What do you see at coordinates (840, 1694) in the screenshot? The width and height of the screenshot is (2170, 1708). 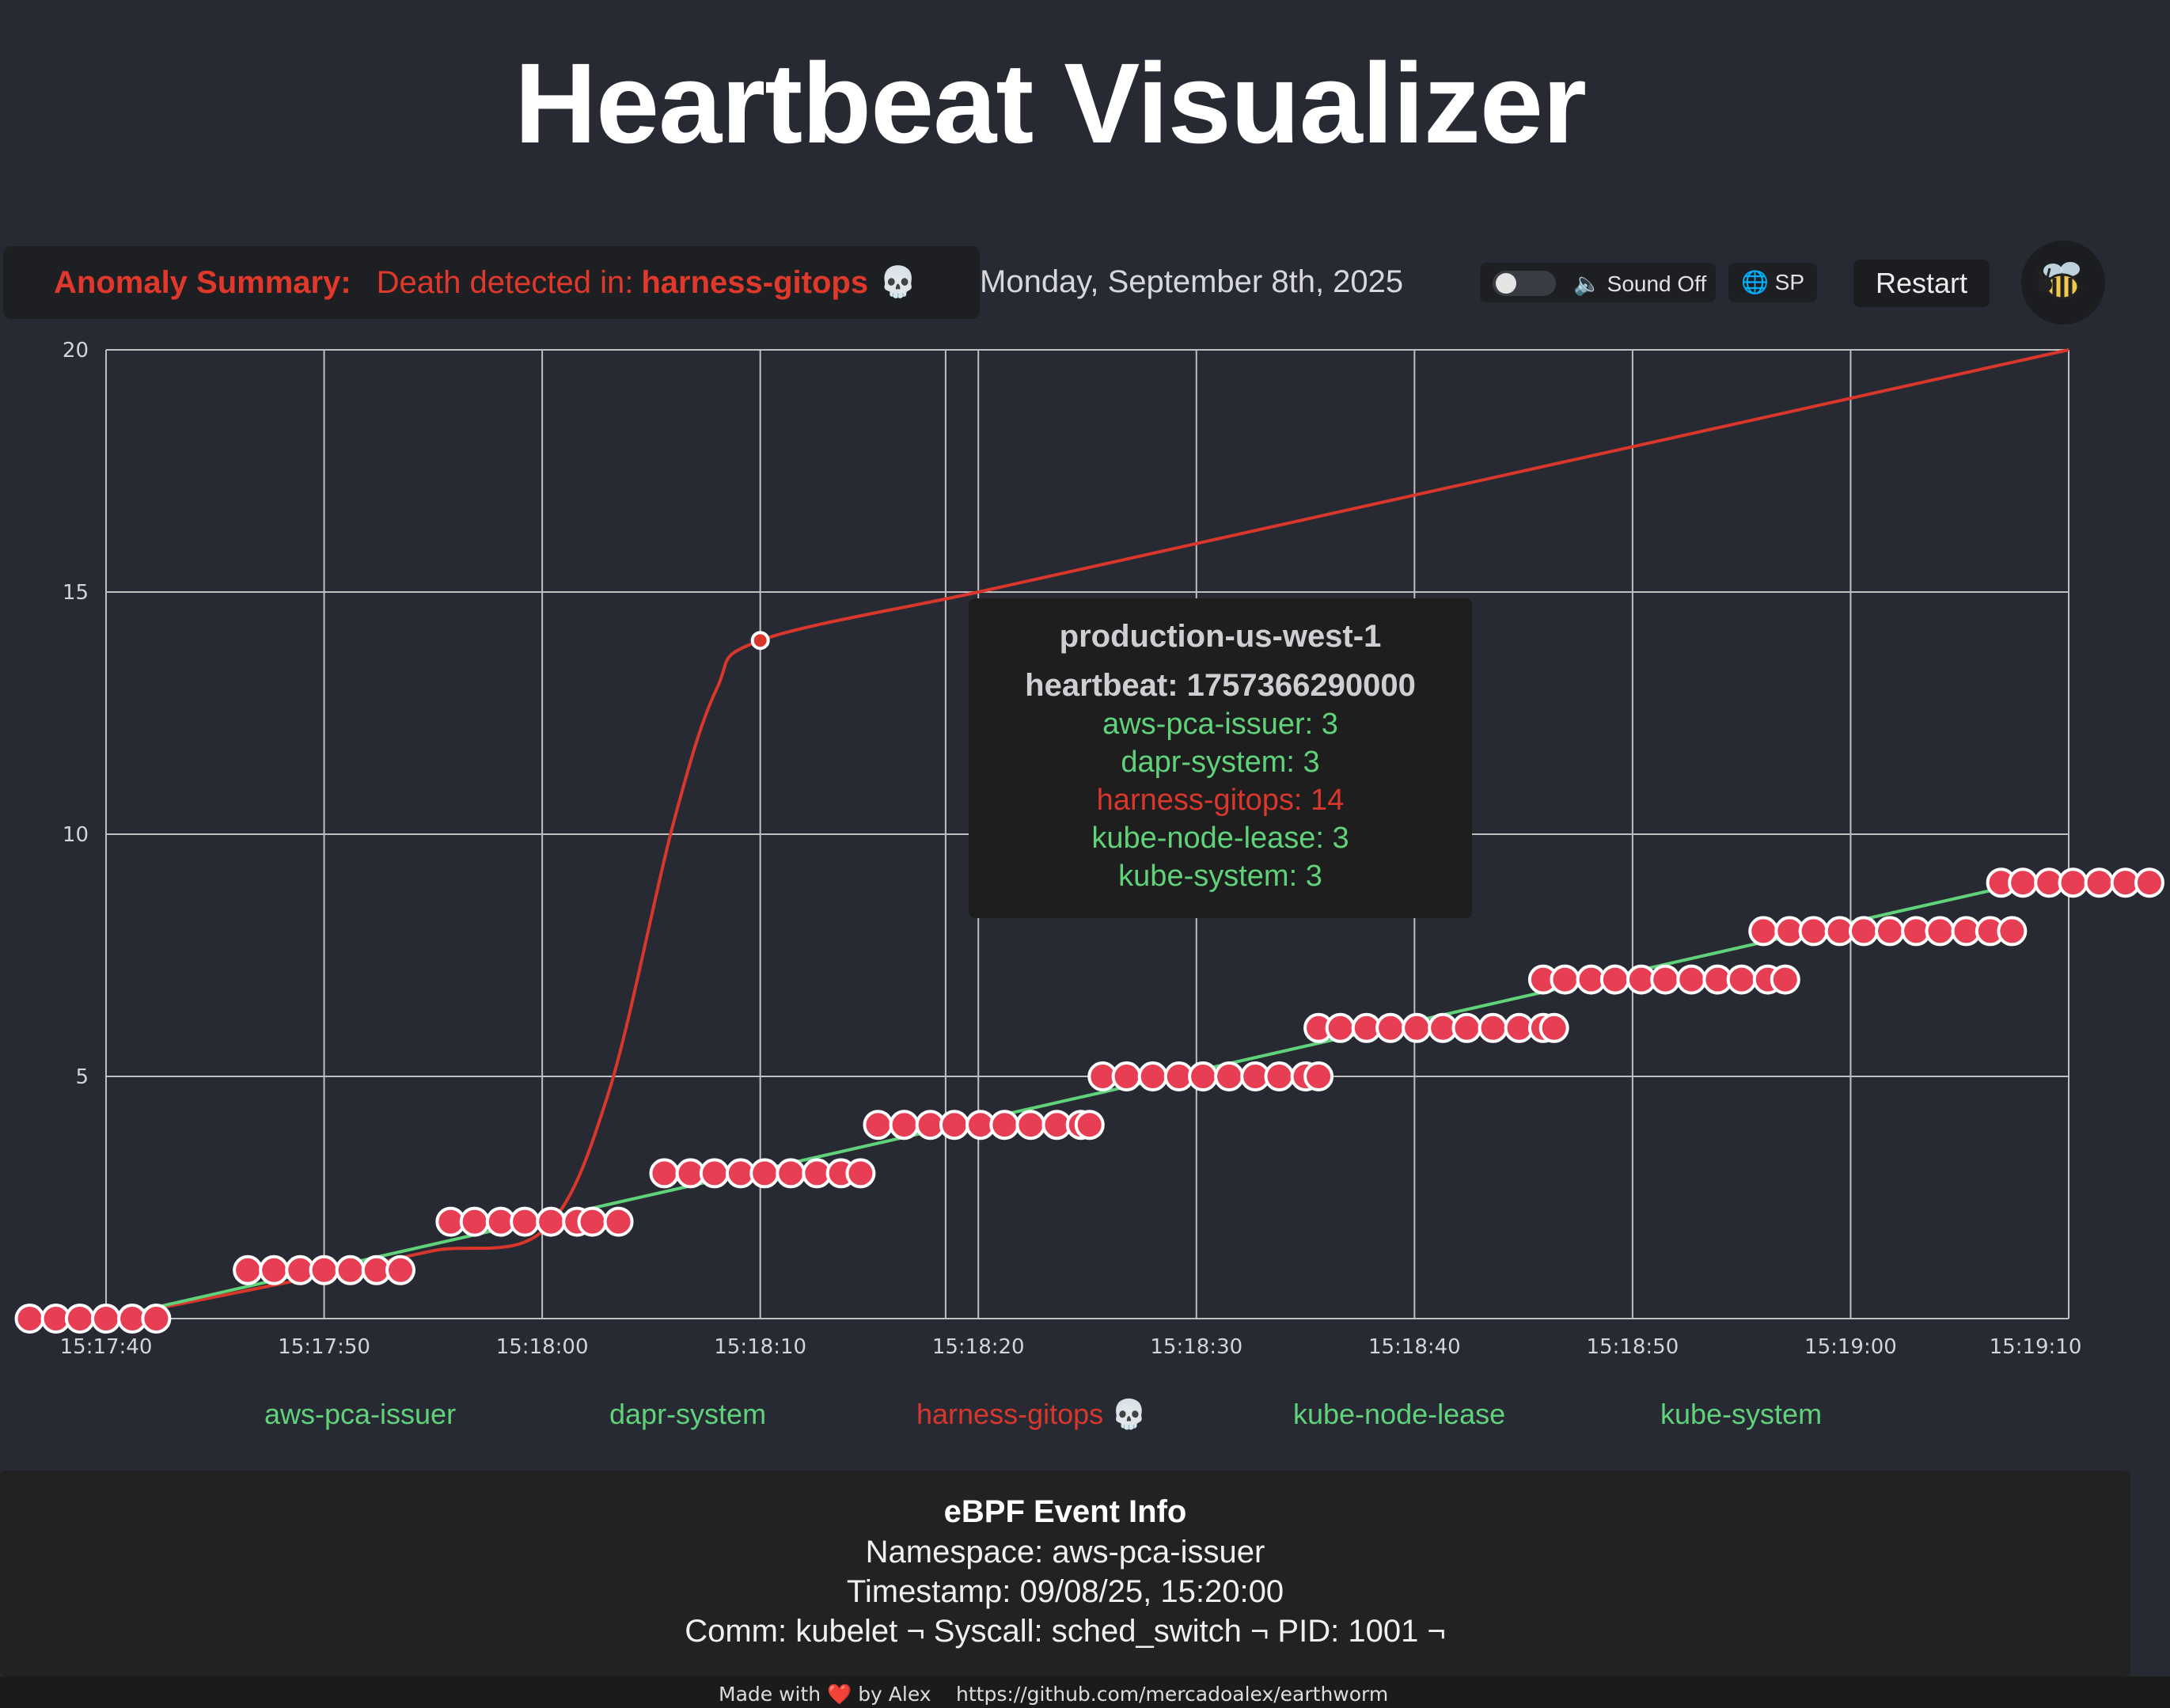 I see `heart-icon: ❤️` at bounding box center [840, 1694].